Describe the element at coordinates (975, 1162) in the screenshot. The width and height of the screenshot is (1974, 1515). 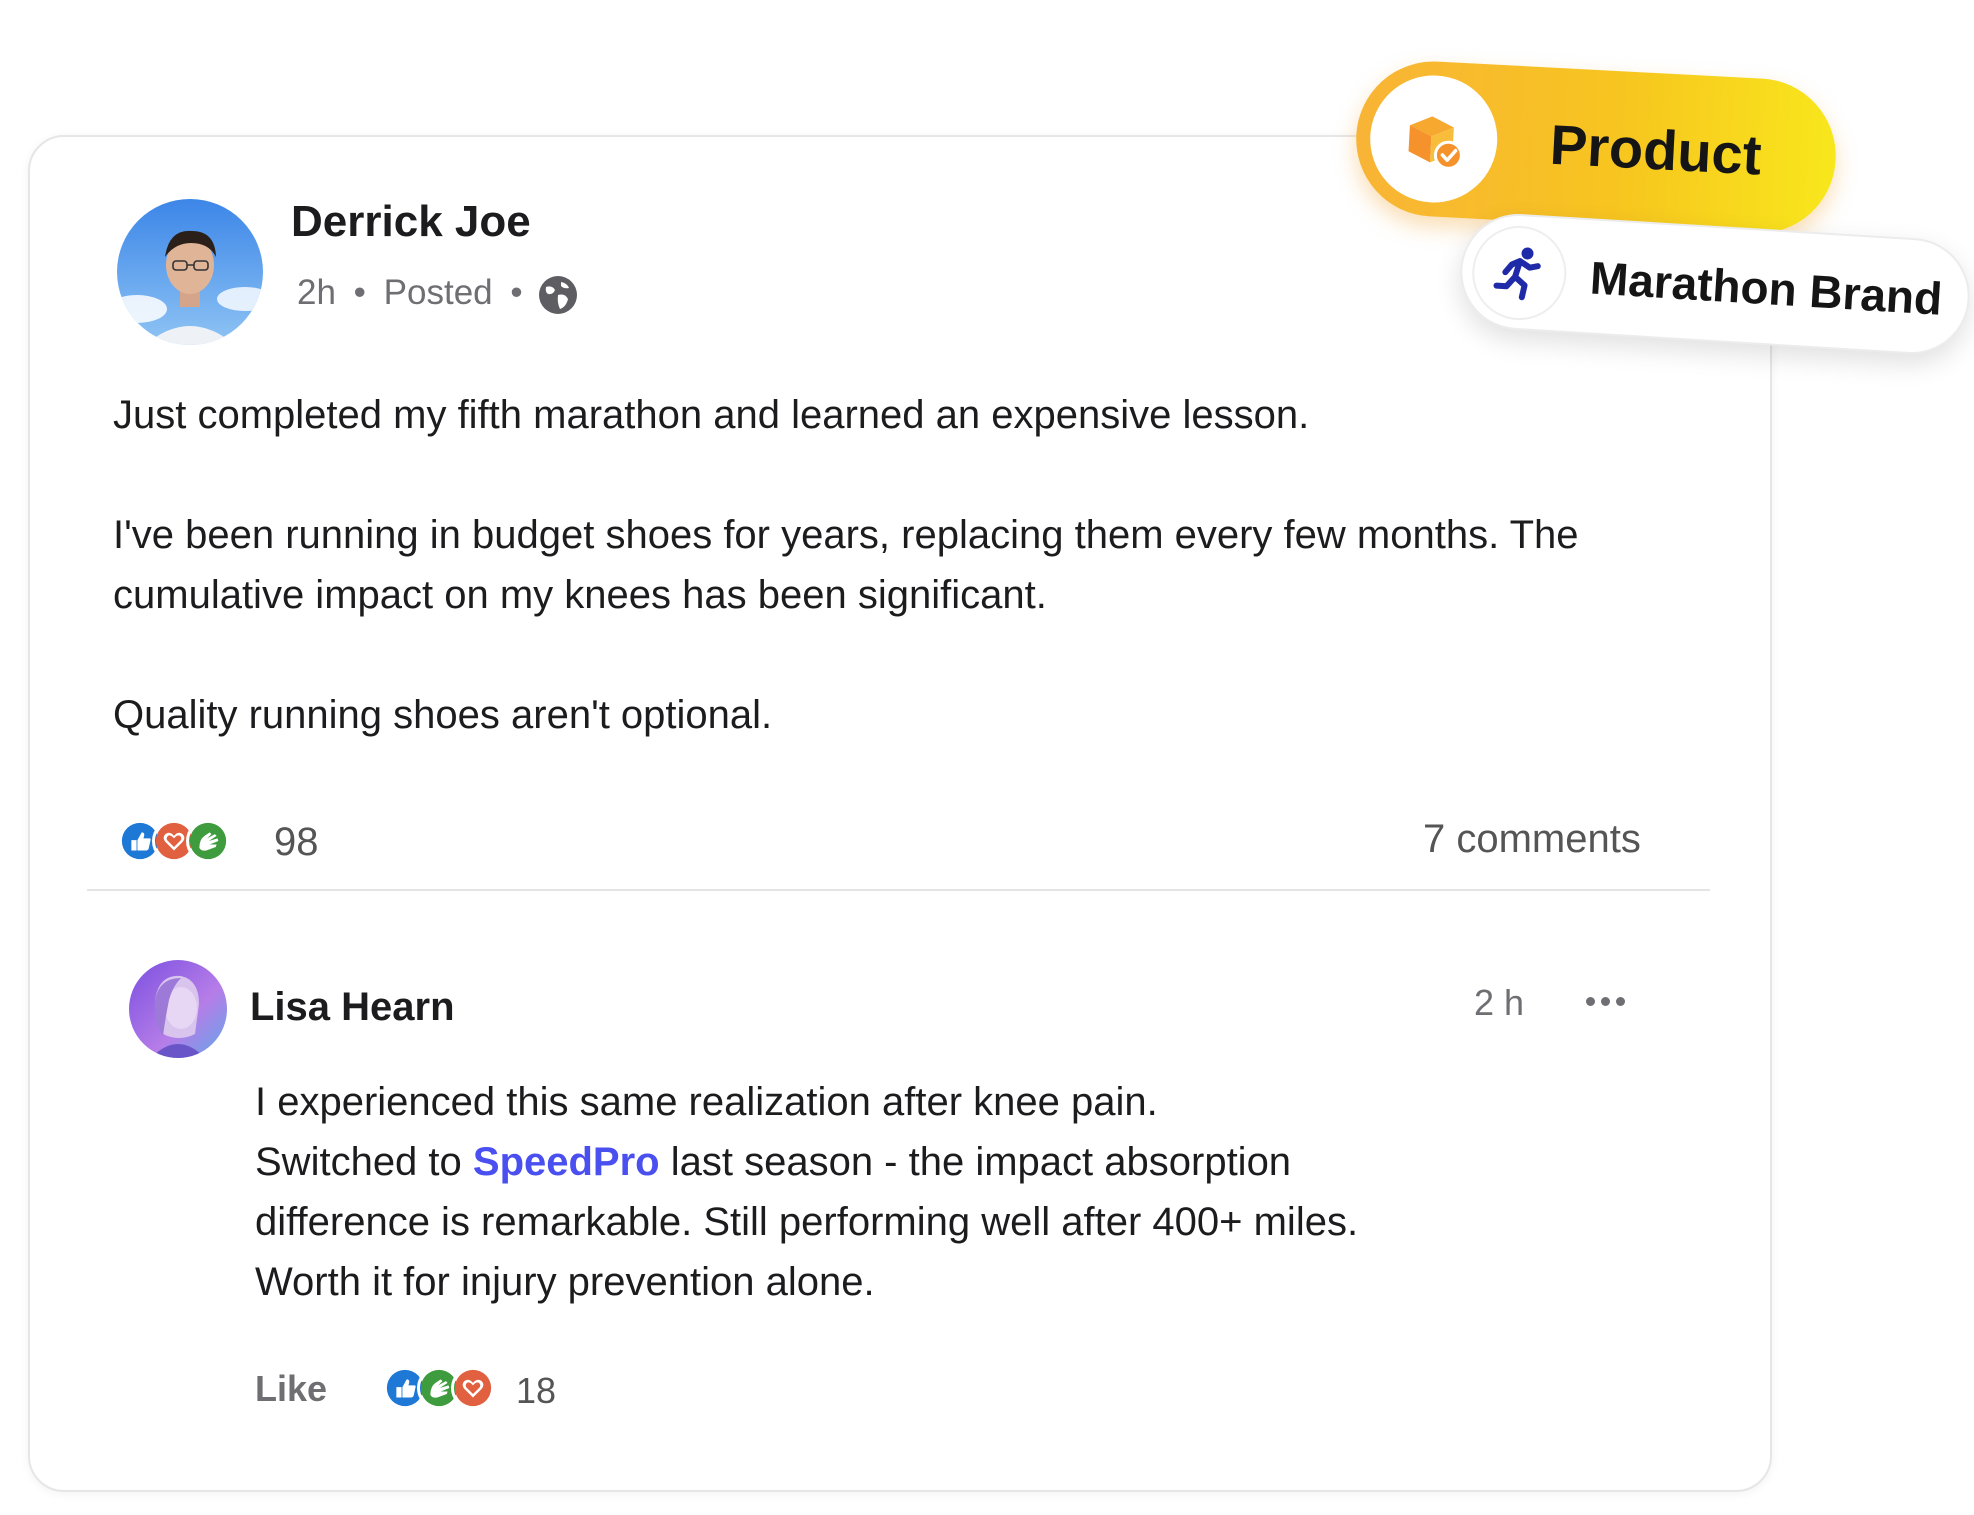
I see `comment-line-segment: last season - the impact absorption` at that location.